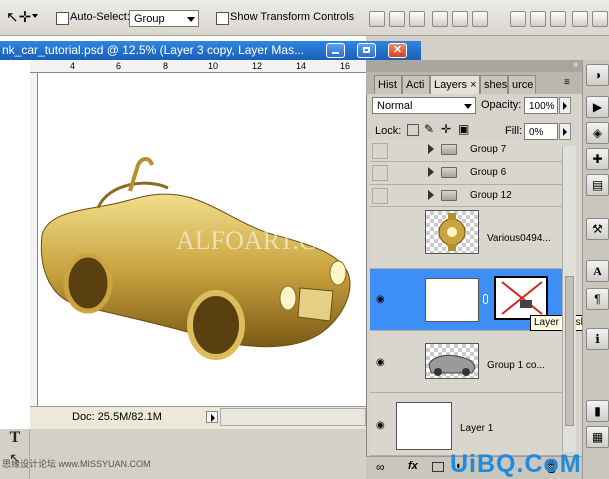 The height and width of the screenshot is (479, 609). Describe the element at coordinates (477, 428) in the screenshot. I see `layer-name: Layer 1` at that location.